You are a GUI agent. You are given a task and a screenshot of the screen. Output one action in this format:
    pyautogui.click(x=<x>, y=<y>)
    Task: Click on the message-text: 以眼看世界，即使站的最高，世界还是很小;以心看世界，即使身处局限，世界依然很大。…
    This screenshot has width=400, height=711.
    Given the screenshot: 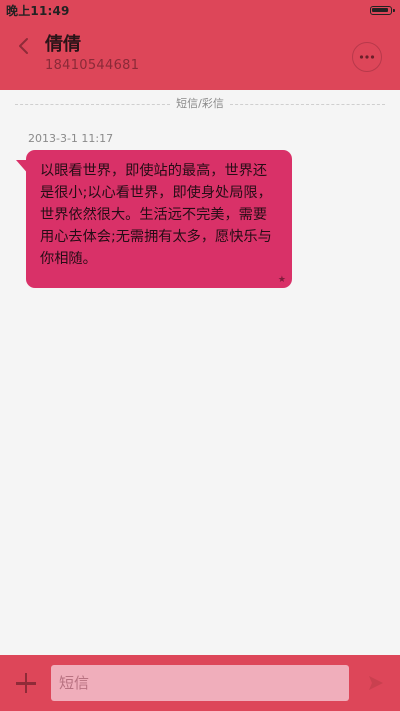 What is the action you would take?
    pyautogui.click(x=156, y=215)
    